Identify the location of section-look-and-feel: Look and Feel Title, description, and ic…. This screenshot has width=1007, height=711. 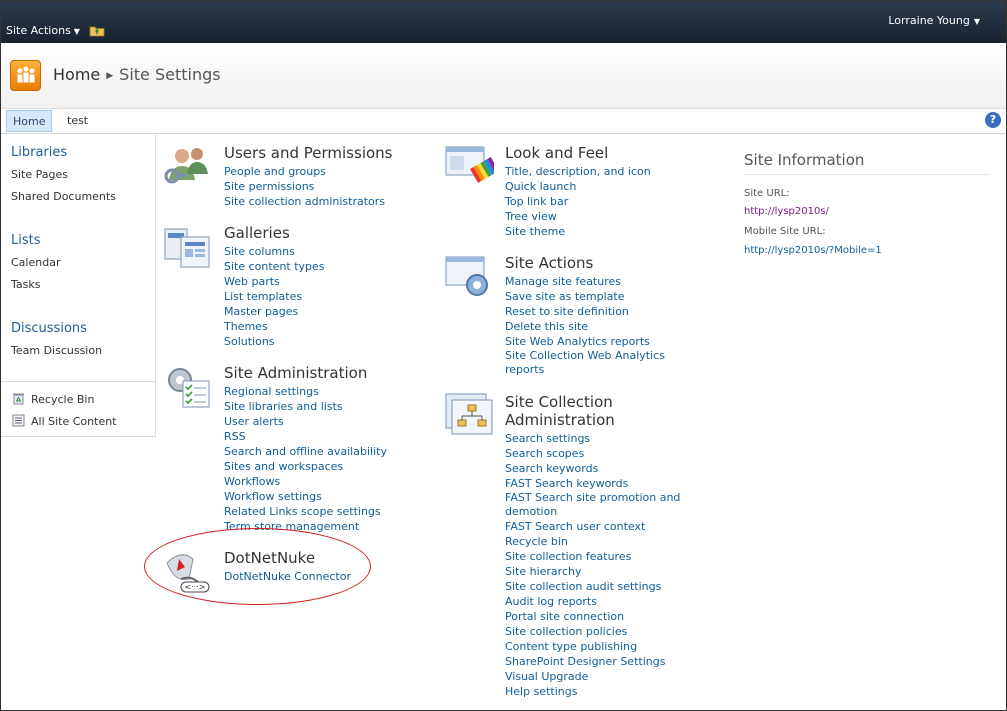
(578, 191).